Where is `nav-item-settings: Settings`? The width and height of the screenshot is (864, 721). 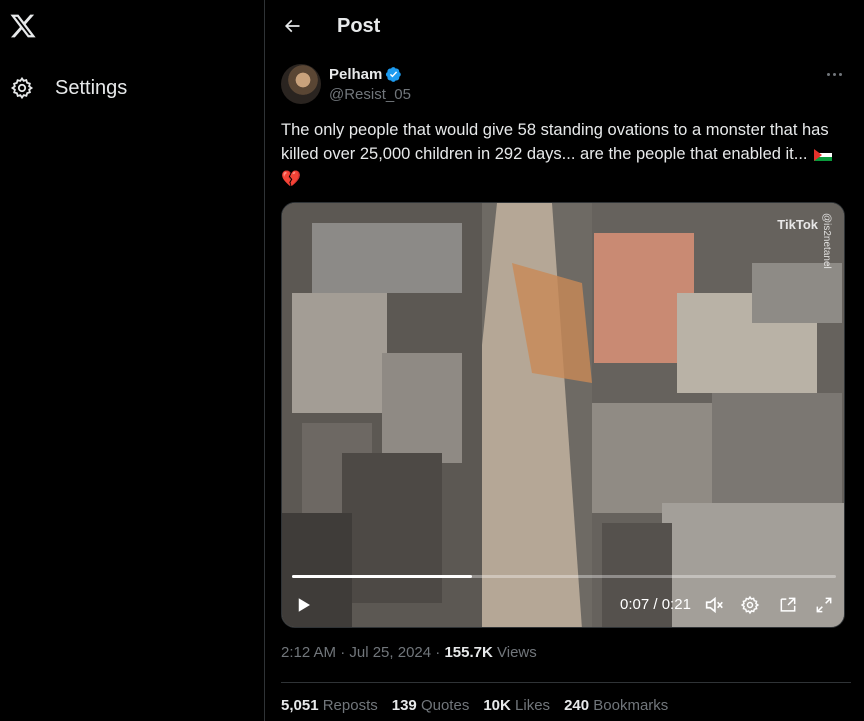 nav-item-settings: Settings is located at coordinates (68, 88).